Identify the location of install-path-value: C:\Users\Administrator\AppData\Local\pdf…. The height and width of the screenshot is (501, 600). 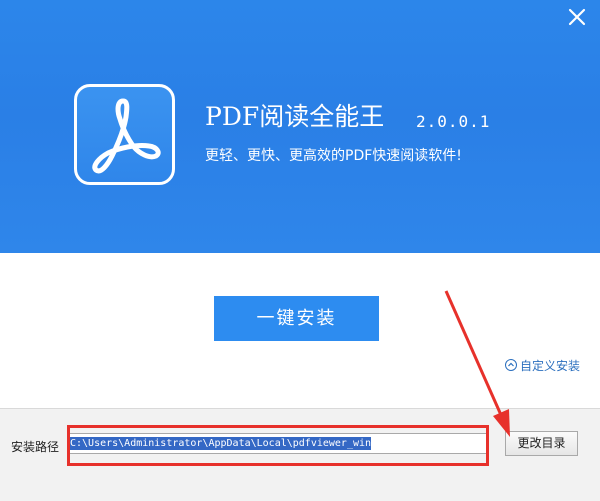
(221, 443).